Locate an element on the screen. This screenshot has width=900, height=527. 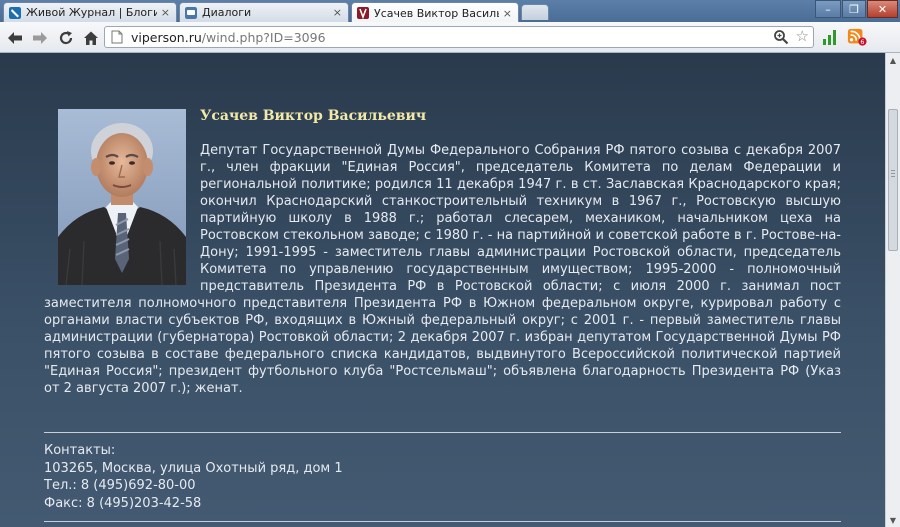
tab-livejournal: Живой Журнал | Блоги | × is located at coordinates (90, 12).